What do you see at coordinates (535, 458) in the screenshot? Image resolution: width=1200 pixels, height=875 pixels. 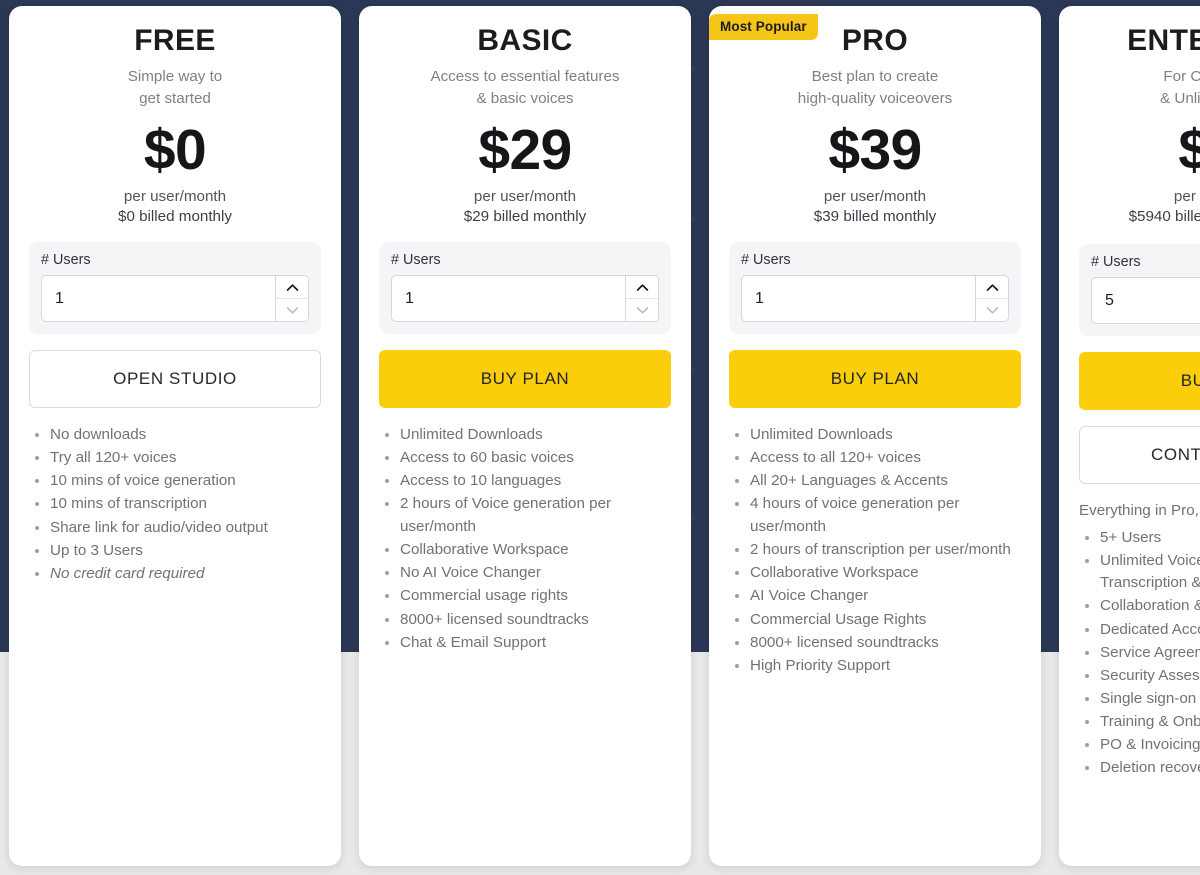 I see `feature-item: Access to 60 basic voices` at bounding box center [535, 458].